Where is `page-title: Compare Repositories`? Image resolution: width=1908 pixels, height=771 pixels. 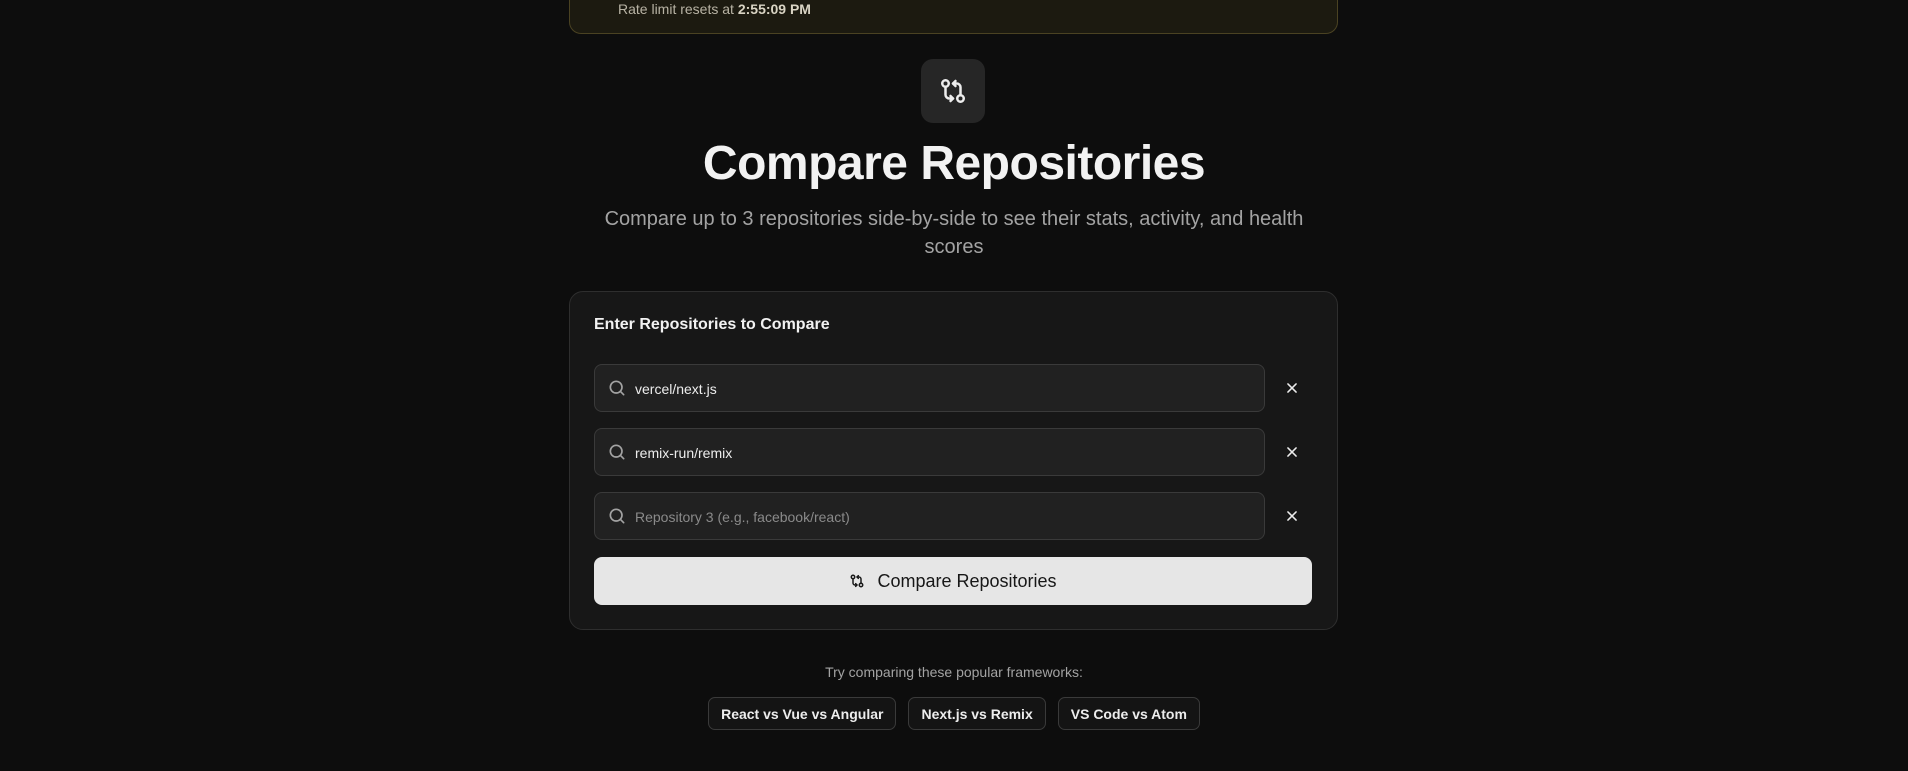
page-title: Compare Repositories is located at coordinates (954, 163).